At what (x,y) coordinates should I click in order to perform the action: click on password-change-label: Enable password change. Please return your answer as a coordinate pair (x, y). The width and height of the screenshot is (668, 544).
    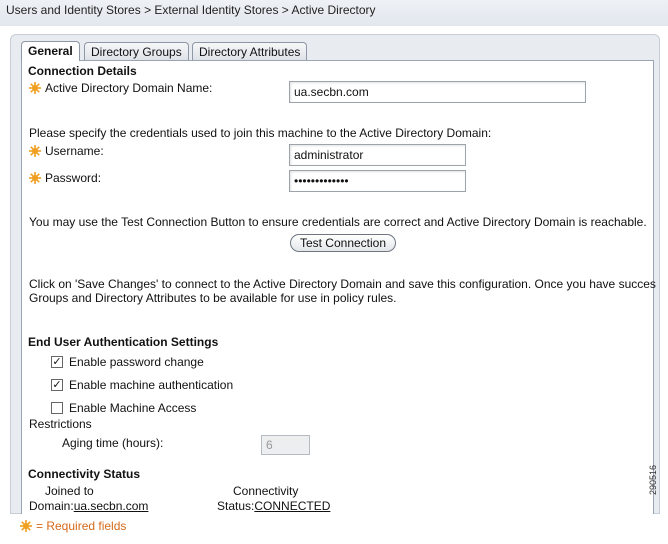
    Looking at the image, I should click on (136, 362).